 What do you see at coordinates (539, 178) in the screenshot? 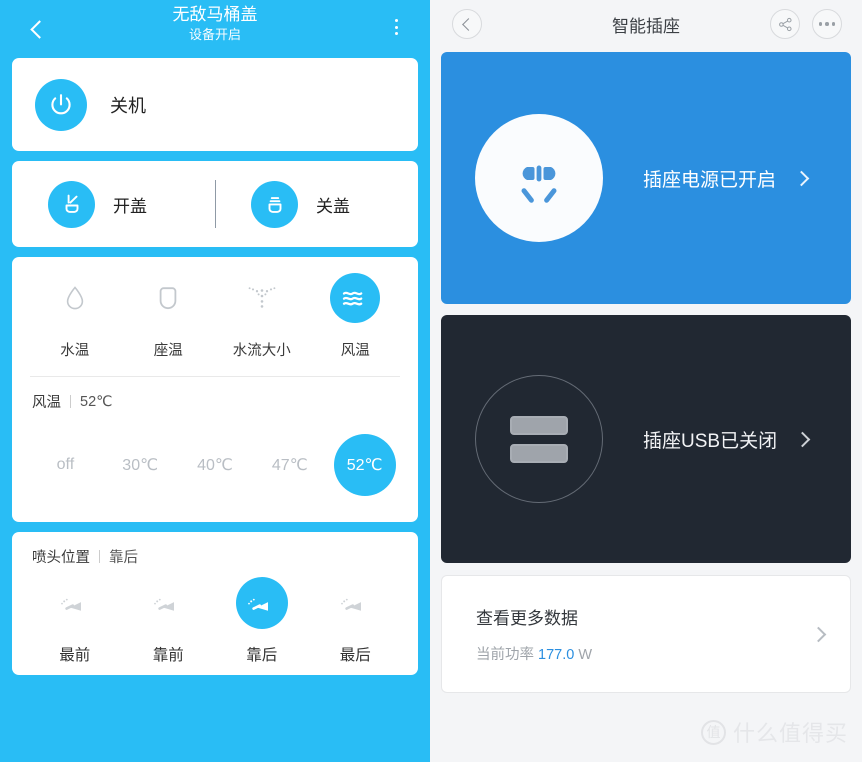
I see `power-outlet-icon` at bounding box center [539, 178].